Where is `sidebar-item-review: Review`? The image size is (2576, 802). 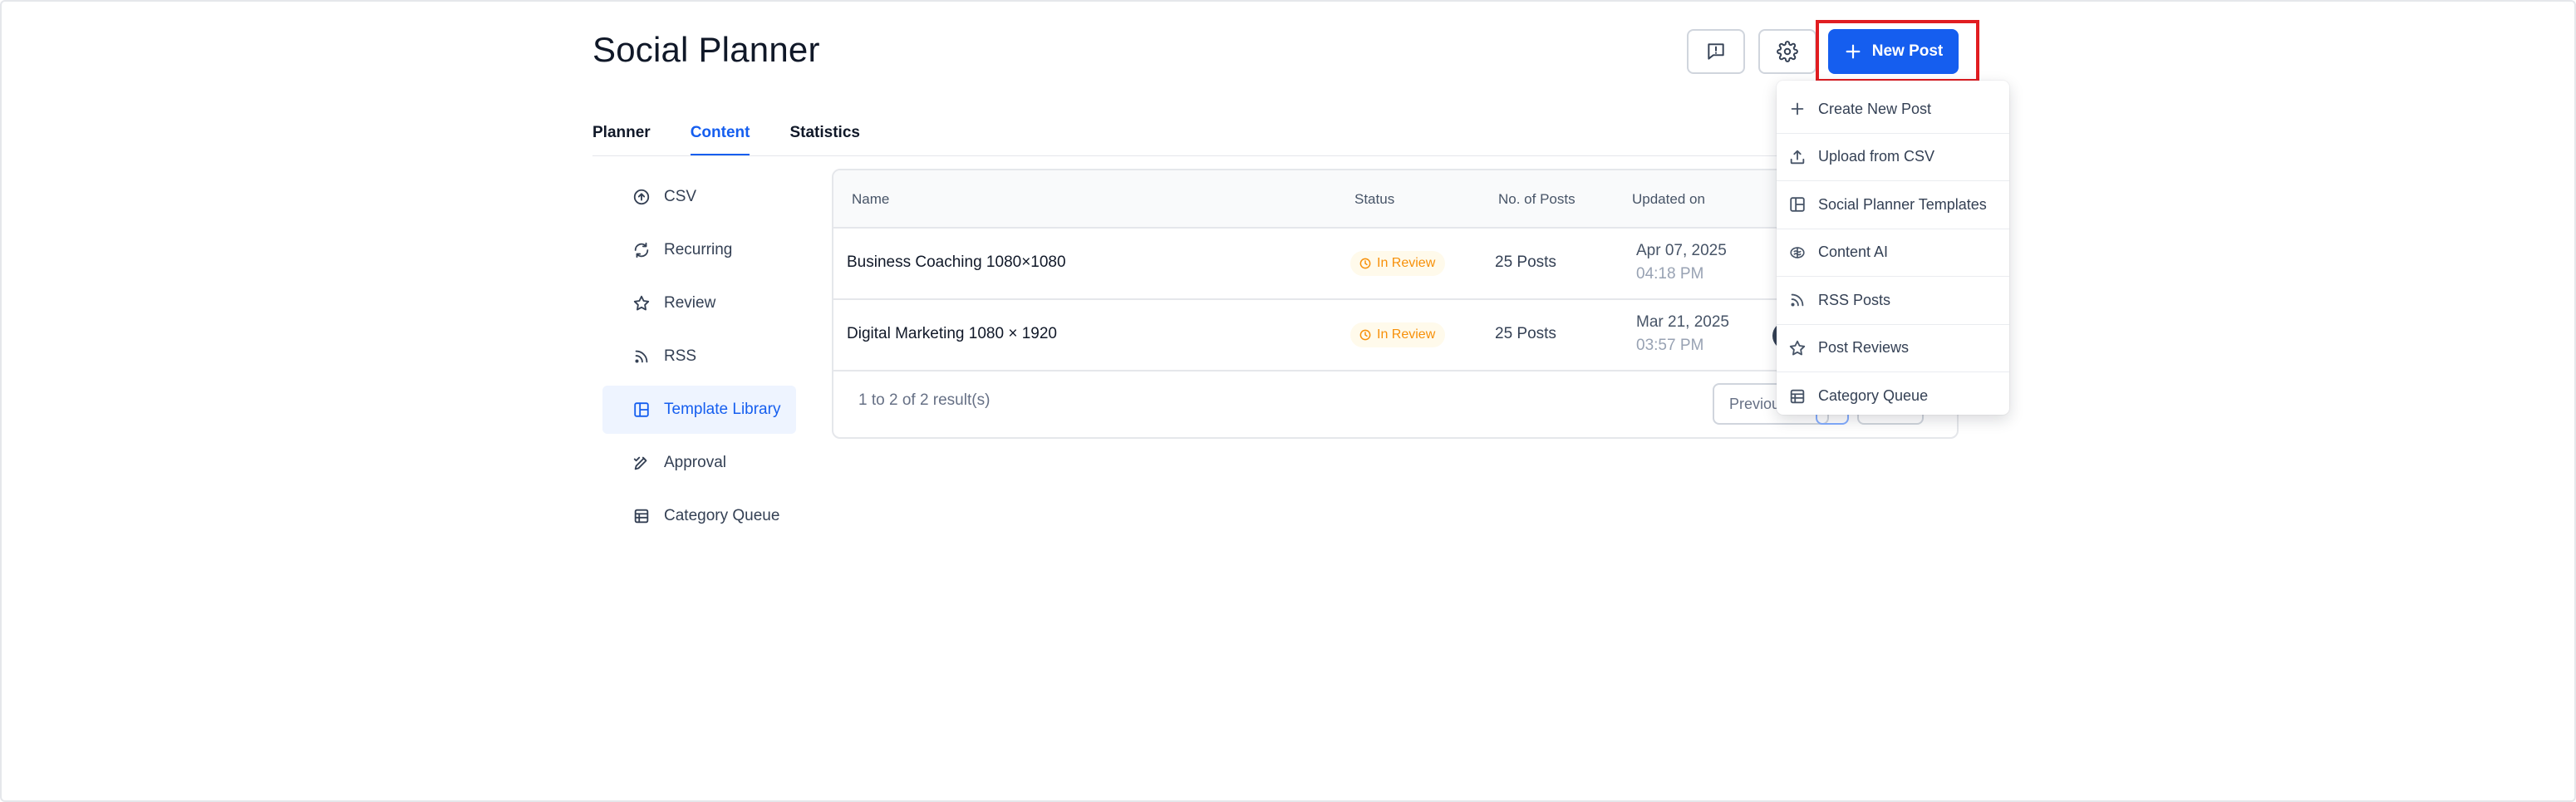
sidebar-item-review: Review is located at coordinates (699, 303).